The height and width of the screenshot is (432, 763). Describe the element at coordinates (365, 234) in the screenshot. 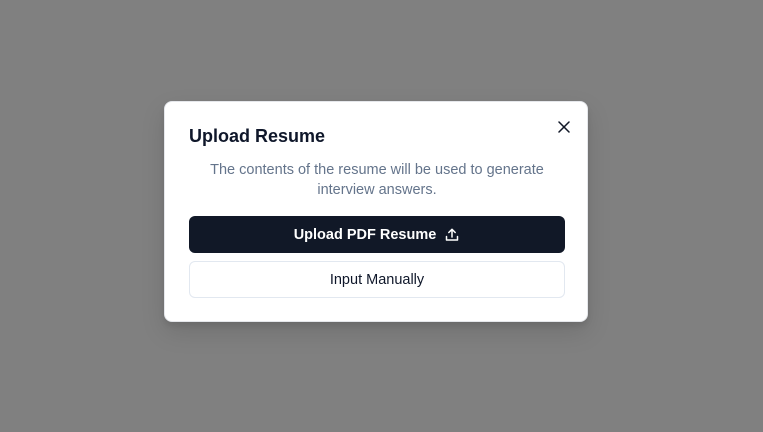

I see `upload-button-label: Upload PDF Resume` at that location.